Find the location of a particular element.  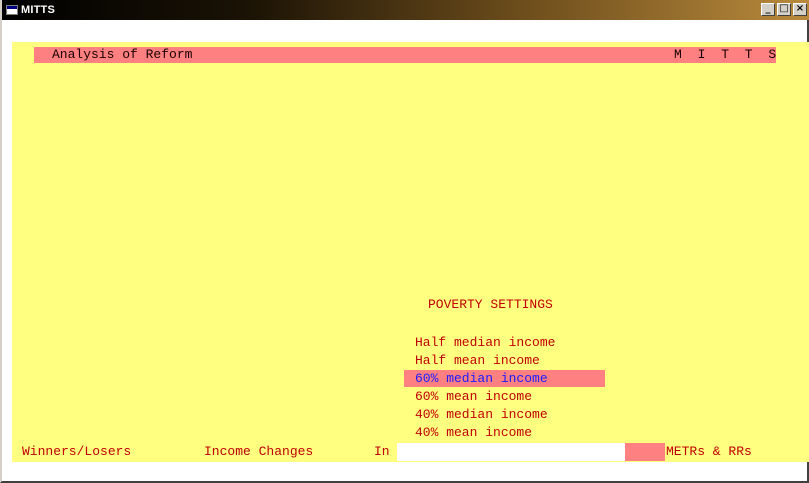

menu-highlight is located at coordinates (645, 452).